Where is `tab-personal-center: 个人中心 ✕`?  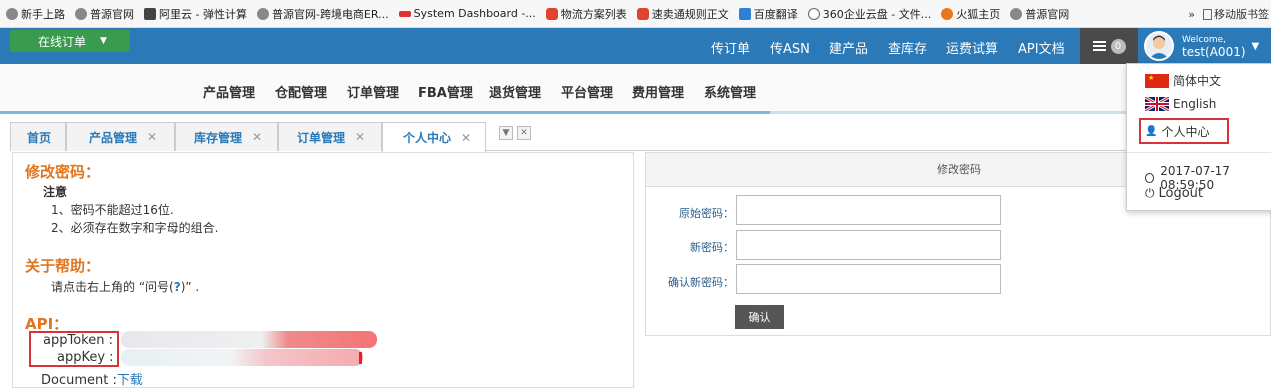 tab-personal-center: 个人中心 ✕ is located at coordinates (434, 137).